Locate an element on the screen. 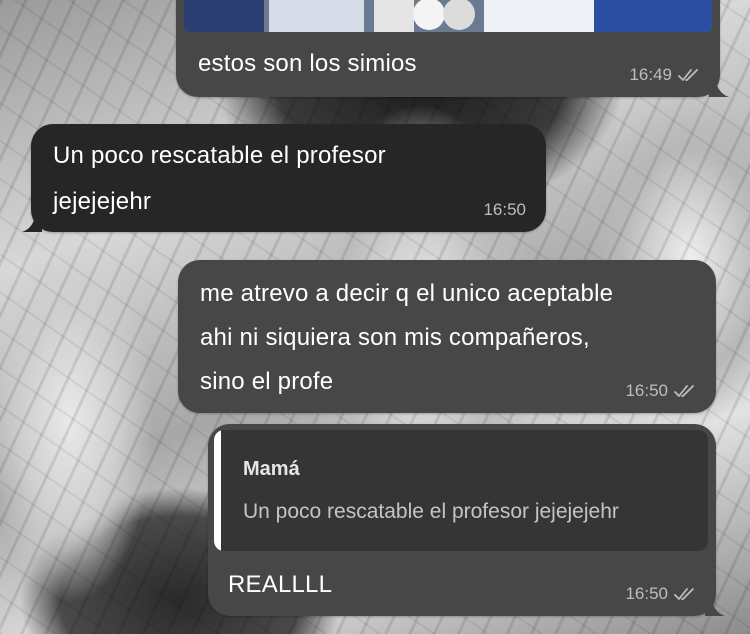  message-text-line: jejejejehr is located at coordinates (102, 201).